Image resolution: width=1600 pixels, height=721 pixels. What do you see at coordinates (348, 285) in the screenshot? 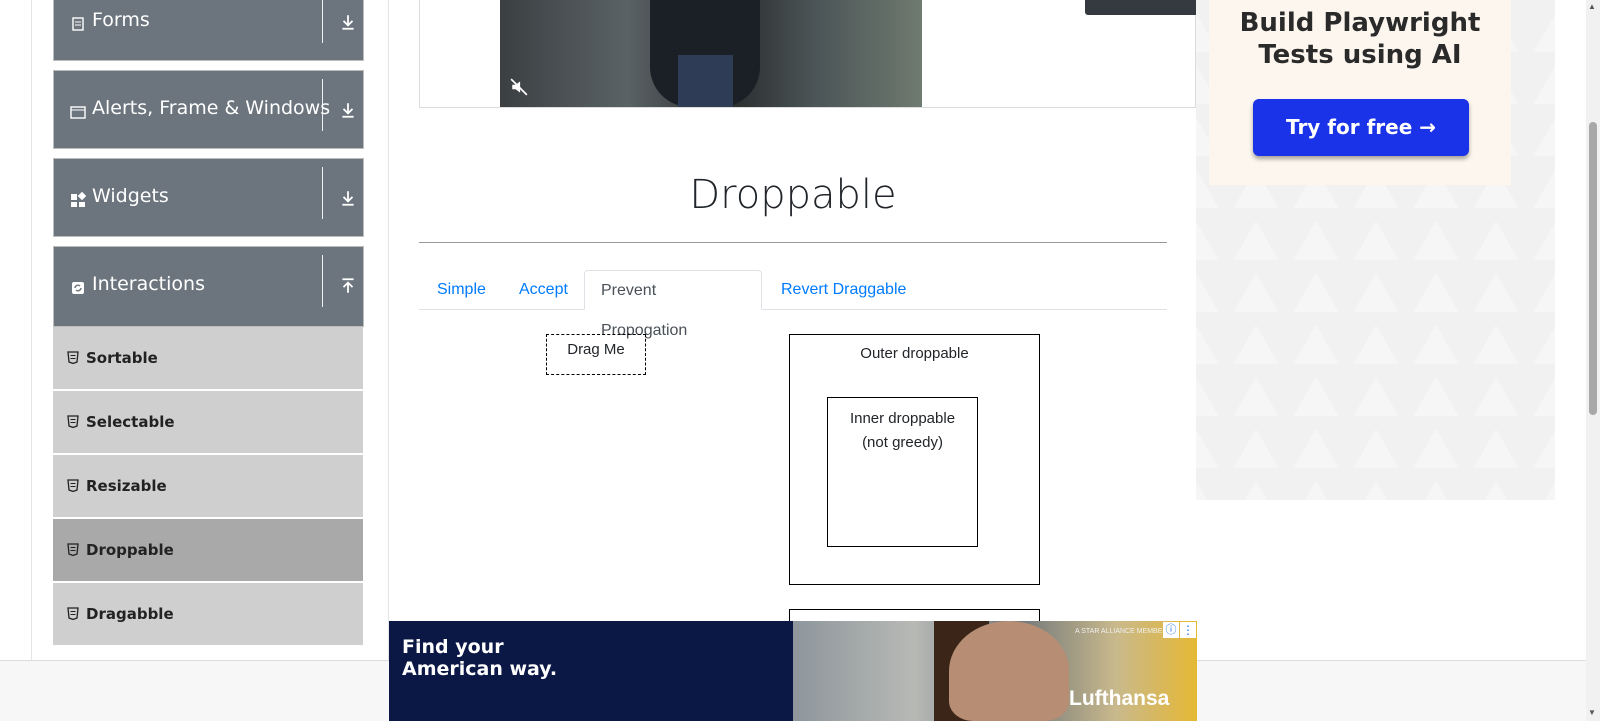
I see `upload-arrow-icon` at bounding box center [348, 285].